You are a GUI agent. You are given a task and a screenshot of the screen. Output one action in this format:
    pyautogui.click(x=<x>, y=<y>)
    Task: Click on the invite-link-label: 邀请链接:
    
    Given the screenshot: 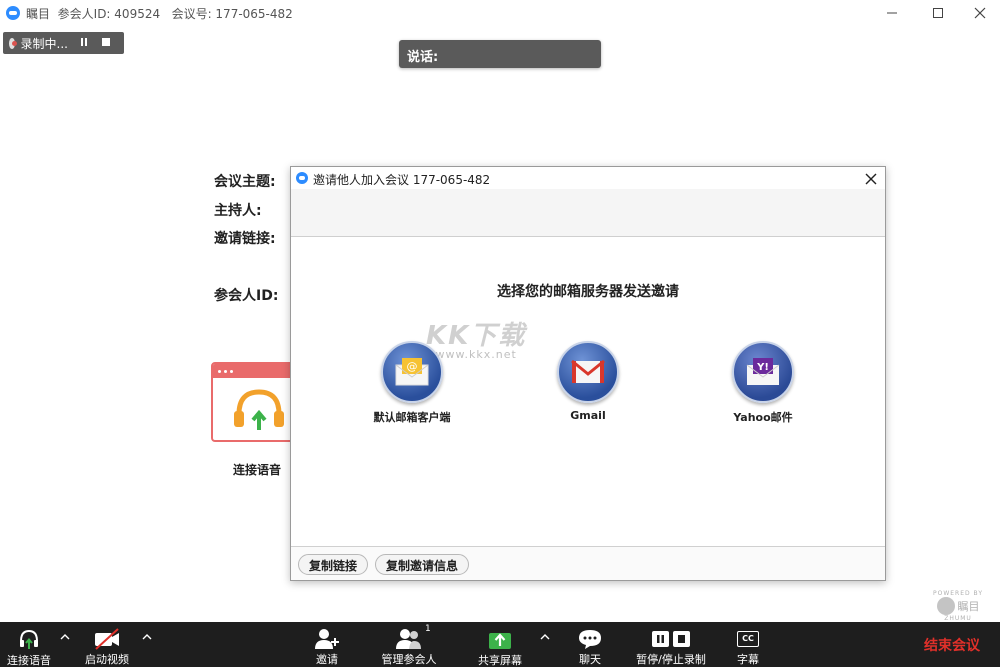 What is the action you would take?
    pyautogui.click(x=245, y=239)
    